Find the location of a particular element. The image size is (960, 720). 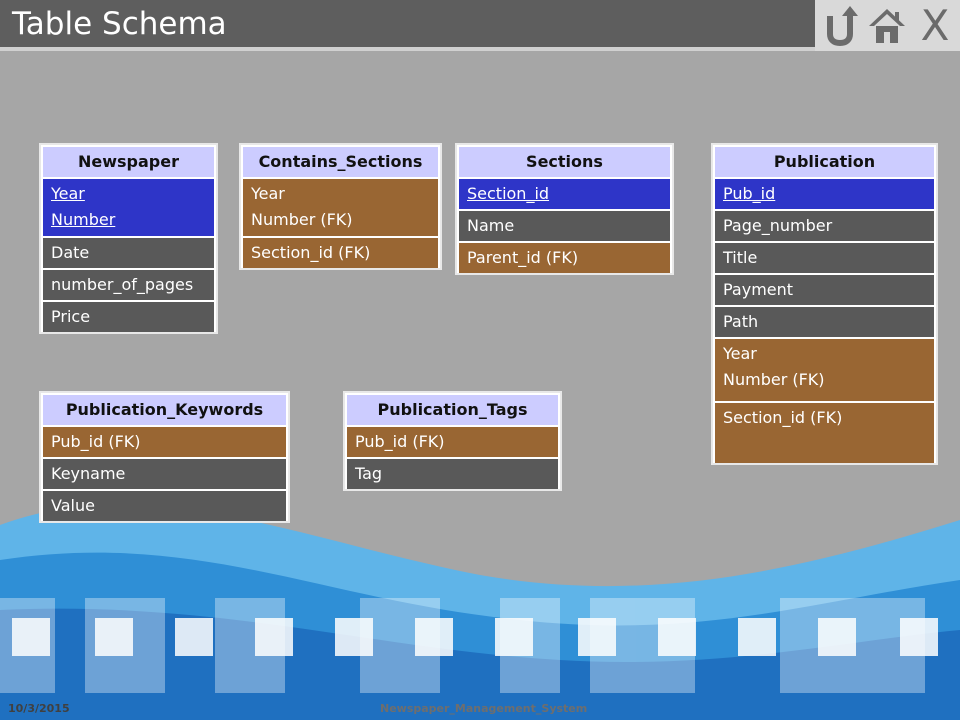

field-date: Date is located at coordinates (128, 253).